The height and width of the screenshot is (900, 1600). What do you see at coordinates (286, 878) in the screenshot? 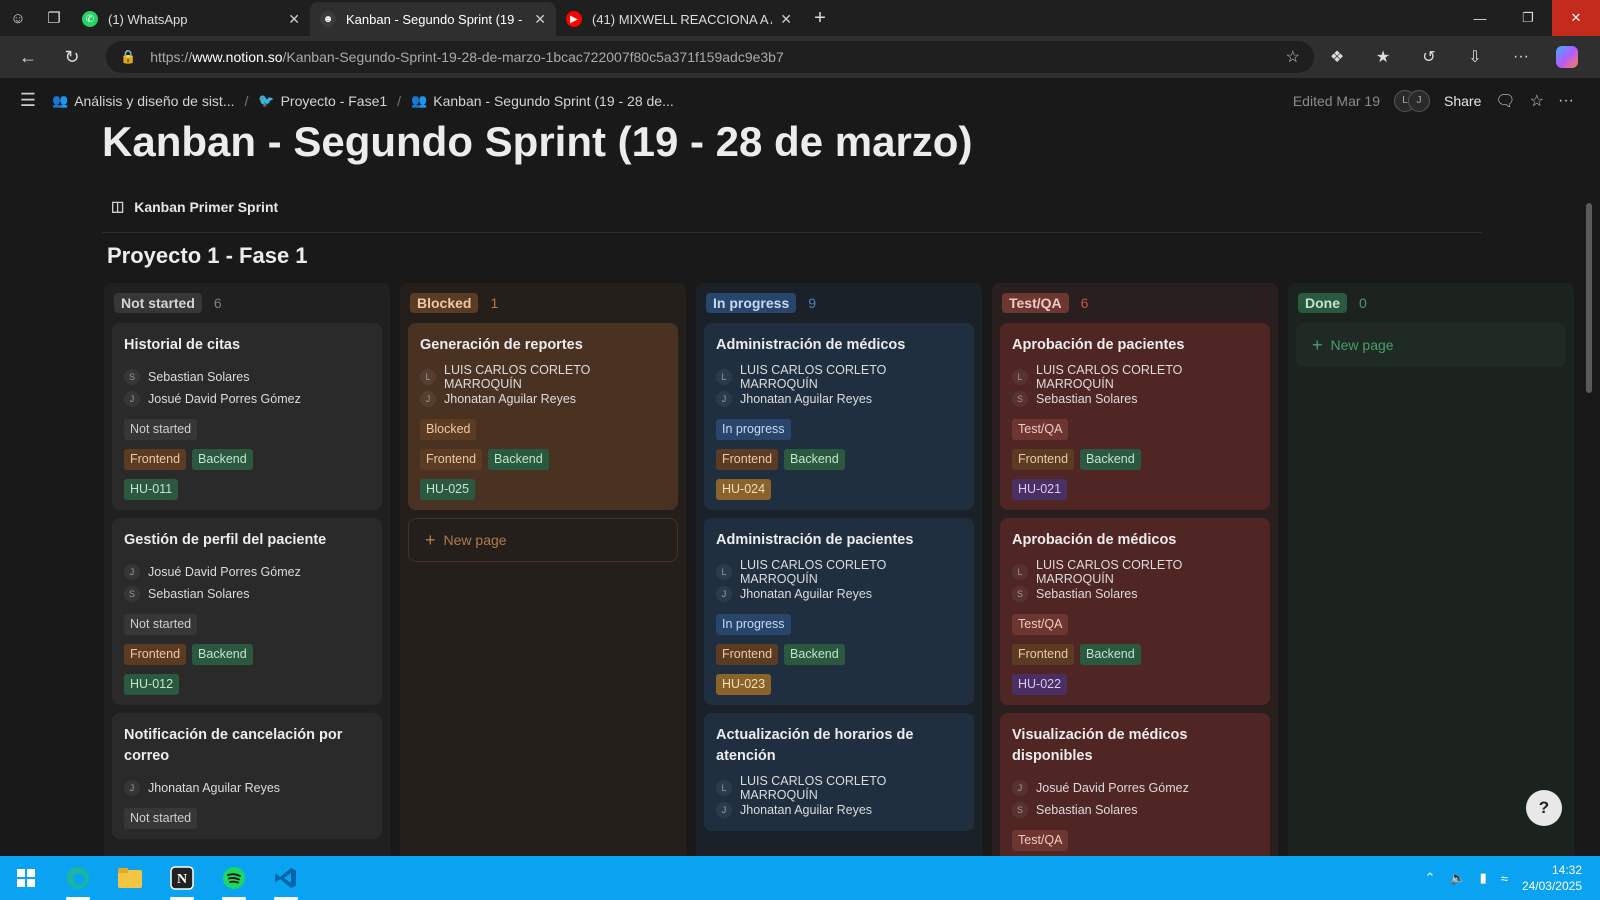
I see `vscode-icon` at bounding box center [286, 878].